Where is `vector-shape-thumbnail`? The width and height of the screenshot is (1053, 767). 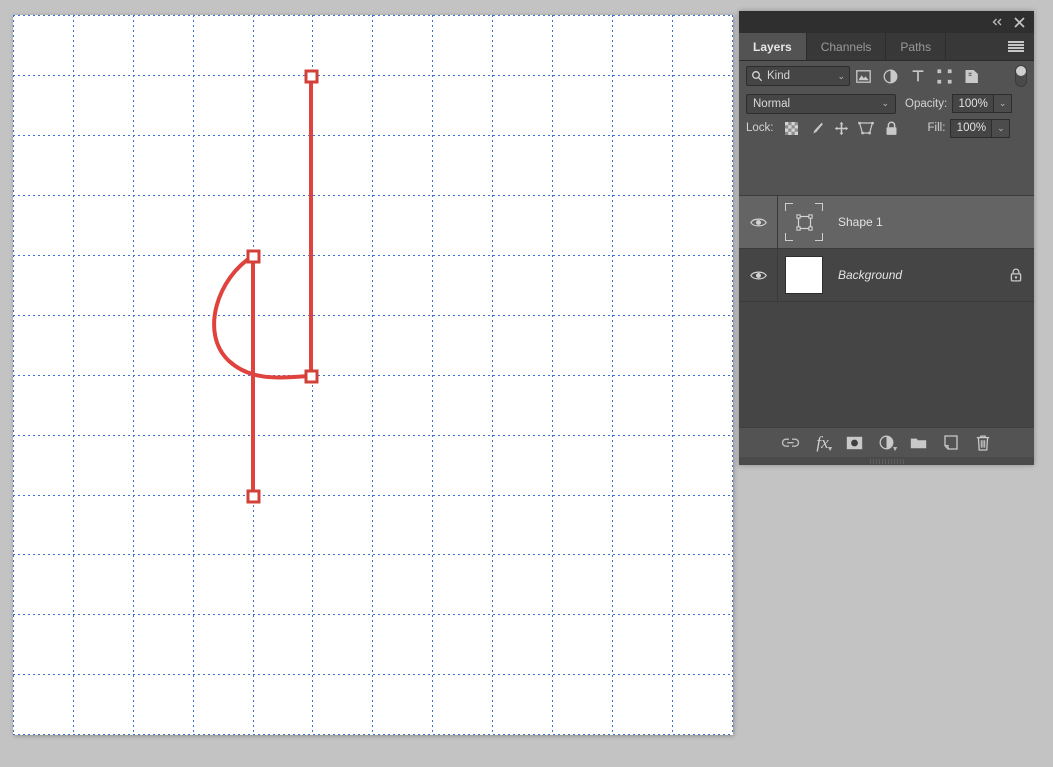
vector-shape-thumbnail is located at coordinates (804, 222).